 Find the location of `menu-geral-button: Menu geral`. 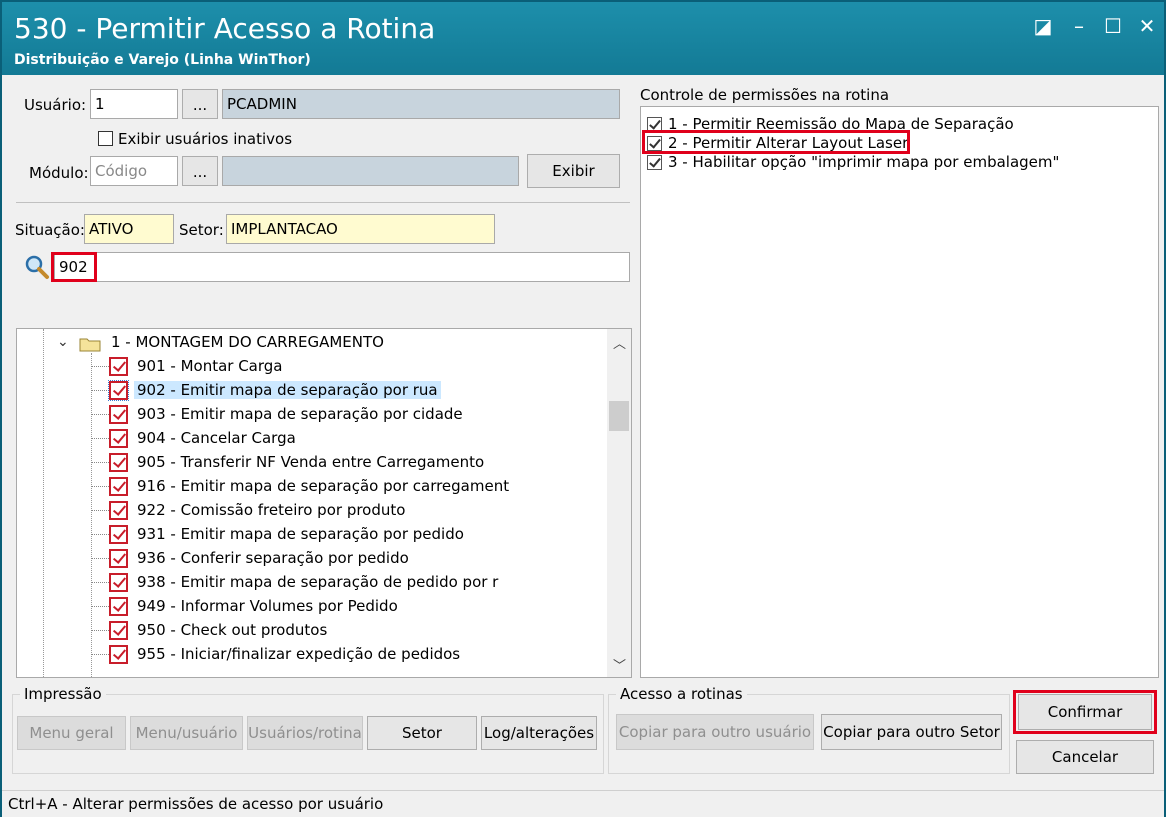

menu-geral-button: Menu geral is located at coordinates (71, 733).